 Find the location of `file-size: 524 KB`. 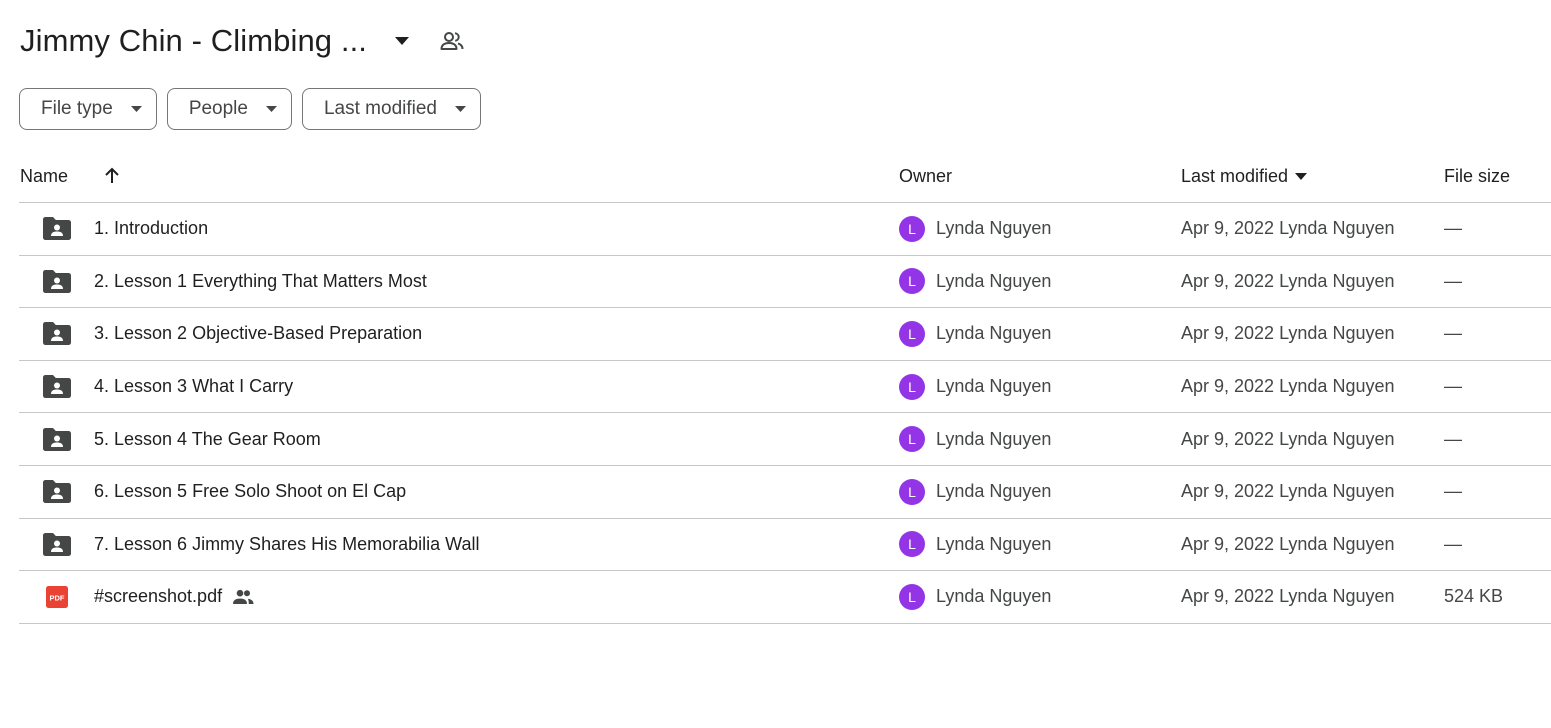

file-size: 524 KB is located at coordinates (1474, 596).